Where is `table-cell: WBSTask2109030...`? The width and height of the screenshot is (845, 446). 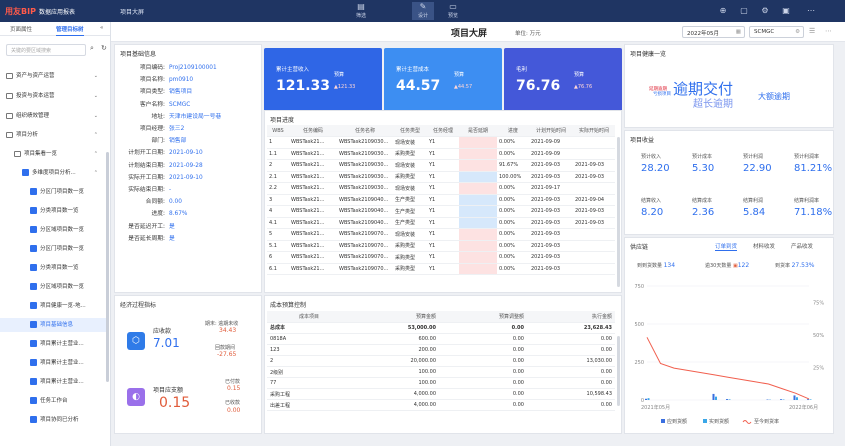
table-cell: WBSTask2109030... is located at coordinates (365, 165).